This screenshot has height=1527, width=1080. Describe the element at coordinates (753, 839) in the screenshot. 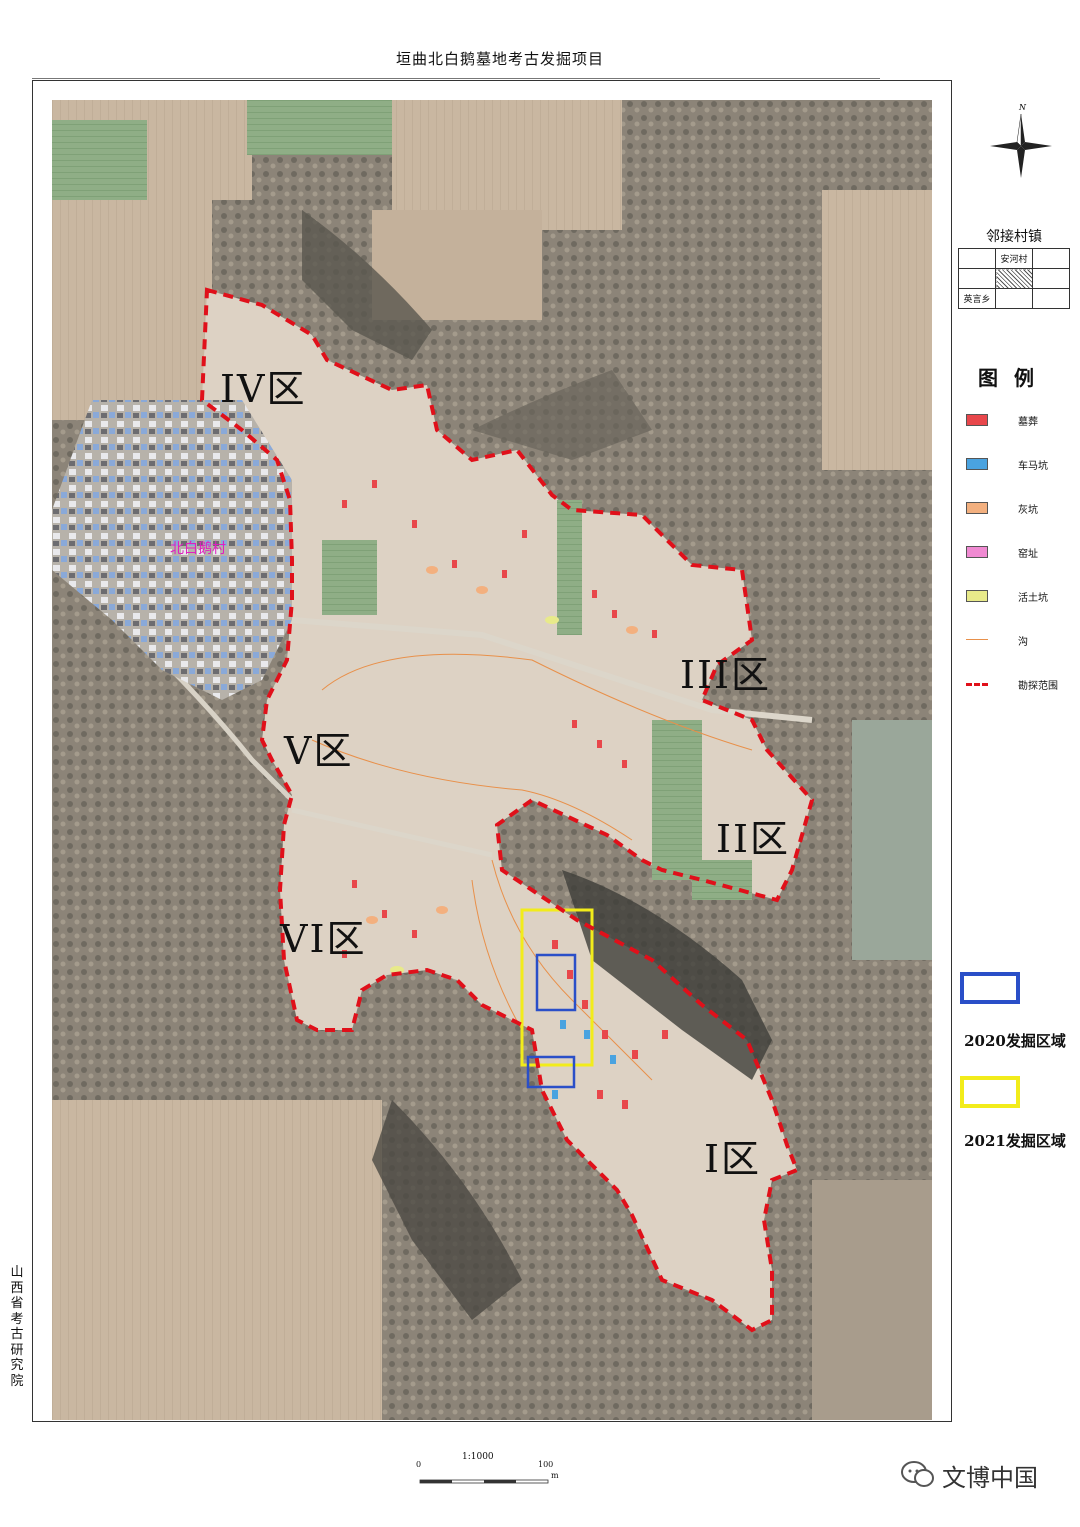

I see `zone-label-ii: II区` at that location.